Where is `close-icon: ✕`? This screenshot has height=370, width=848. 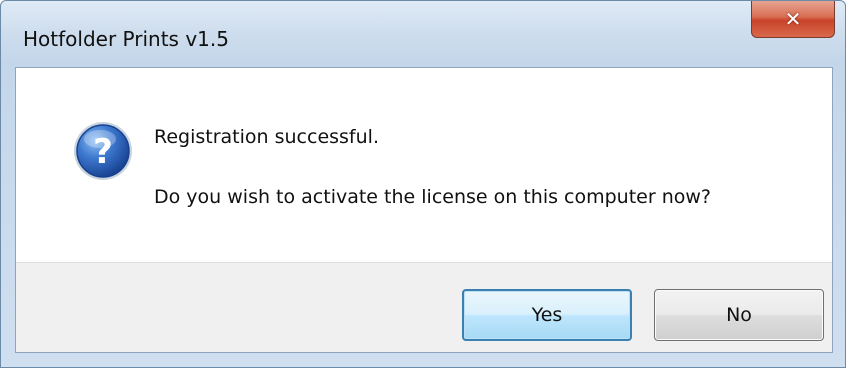 close-icon: ✕ is located at coordinates (793, 18).